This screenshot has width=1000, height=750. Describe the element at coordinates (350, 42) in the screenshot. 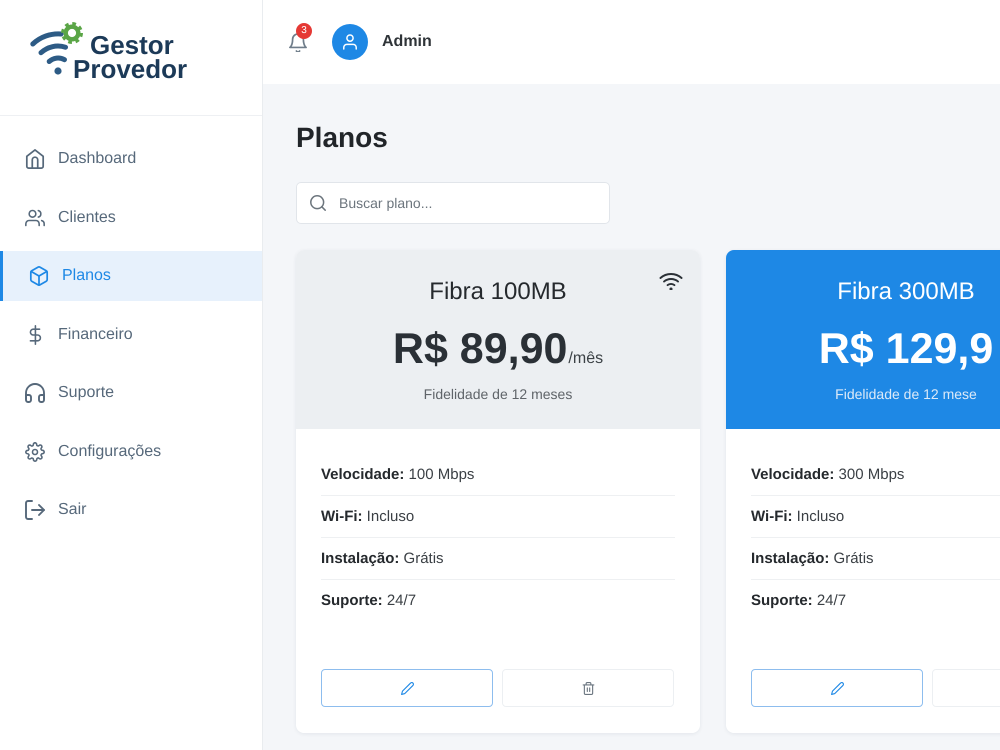

I see `avatar-icon` at that location.